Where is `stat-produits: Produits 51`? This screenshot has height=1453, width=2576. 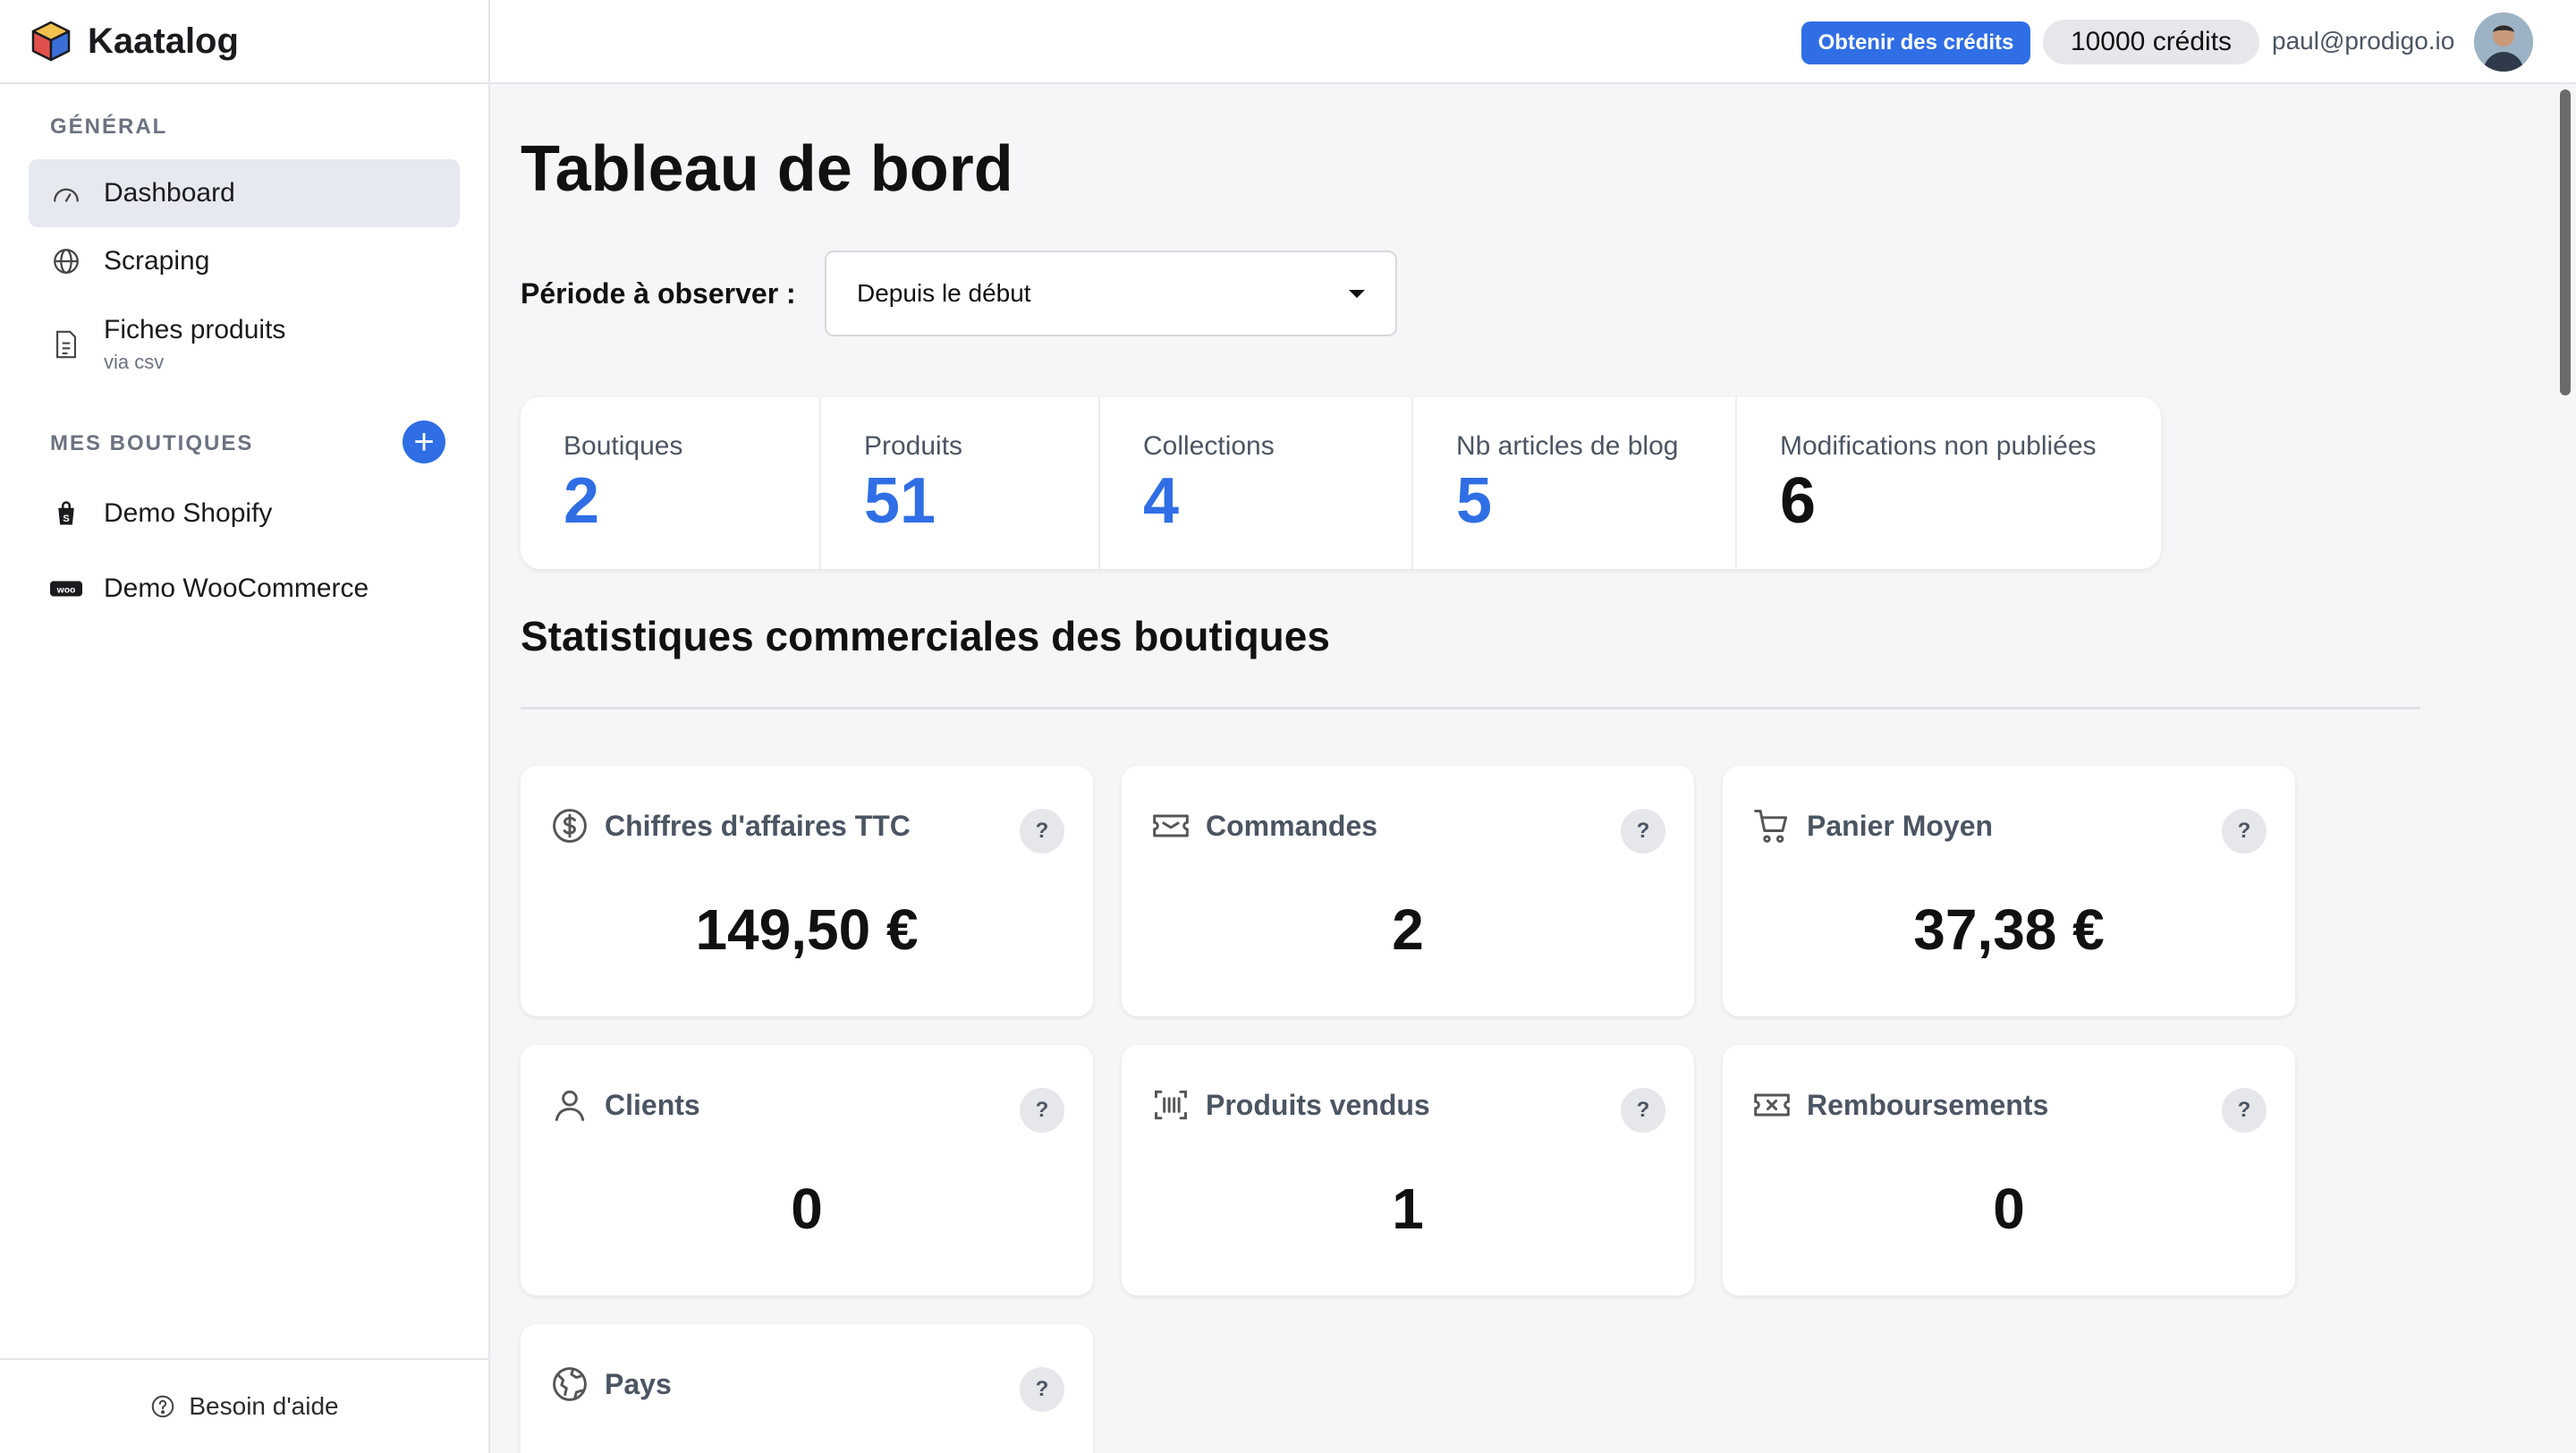 stat-produits: Produits 51 is located at coordinates (960, 483).